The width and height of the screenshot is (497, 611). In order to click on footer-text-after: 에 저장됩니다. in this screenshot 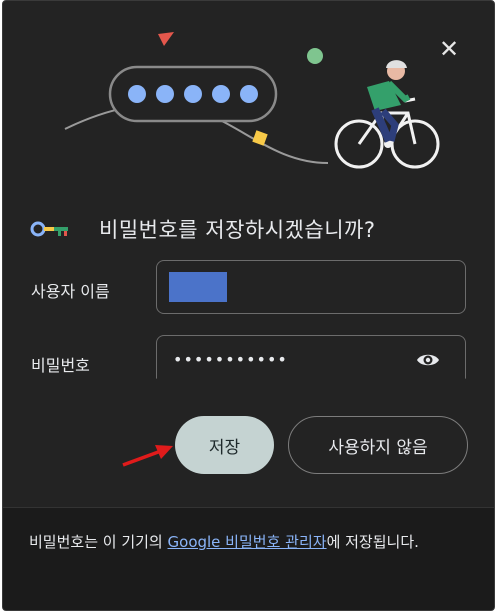, I will do `click(372, 542)`.